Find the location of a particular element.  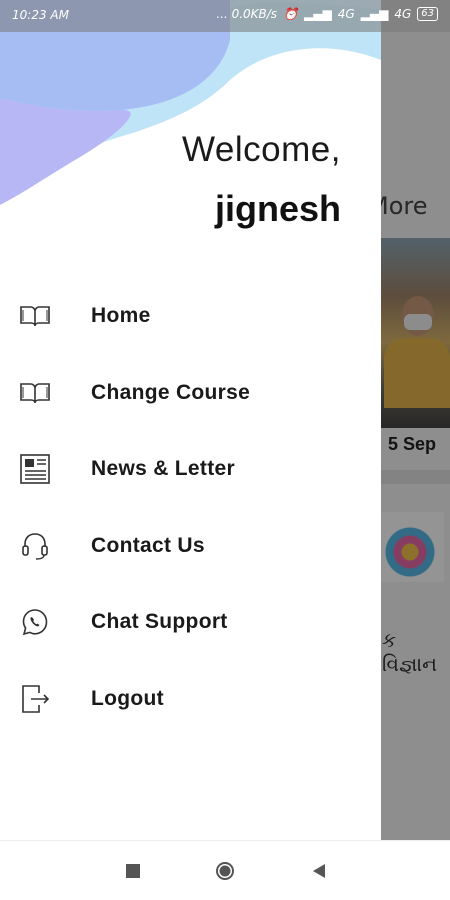

menu-item-chat-support: Chat Support is located at coordinates (190, 622).